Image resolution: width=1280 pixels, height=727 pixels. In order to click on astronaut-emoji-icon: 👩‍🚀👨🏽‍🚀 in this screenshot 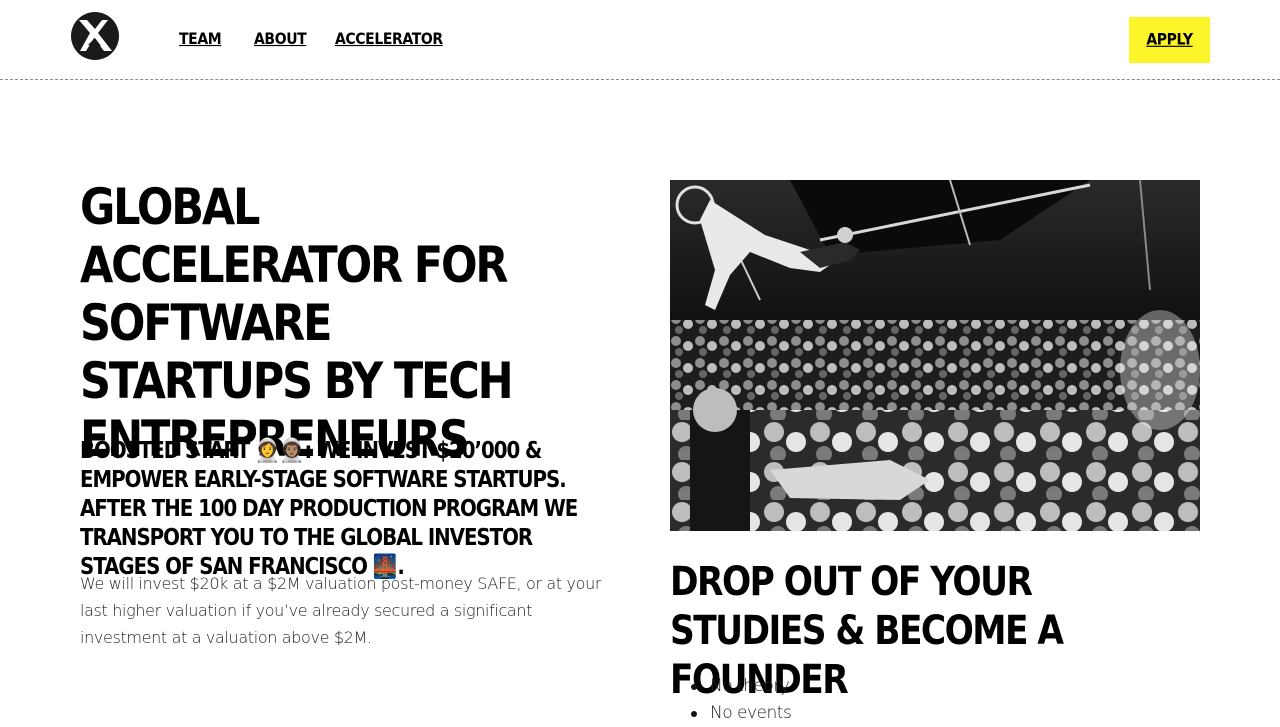, I will do `click(280, 451)`.